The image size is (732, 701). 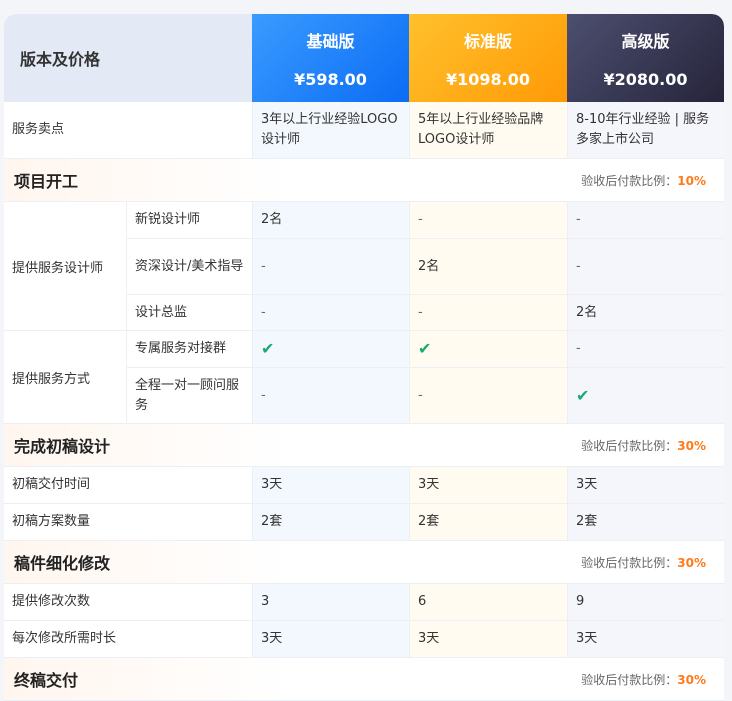 What do you see at coordinates (487, 41) in the screenshot?
I see `plan-name: 标准版` at bounding box center [487, 41].